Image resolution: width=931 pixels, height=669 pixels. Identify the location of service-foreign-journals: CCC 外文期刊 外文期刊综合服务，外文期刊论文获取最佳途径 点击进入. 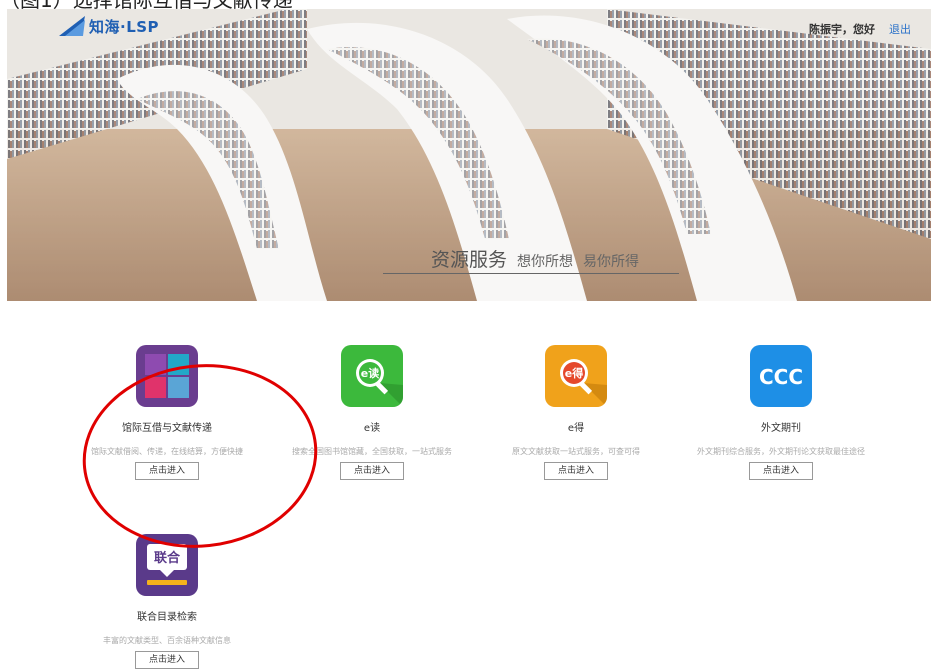
(781, 412).